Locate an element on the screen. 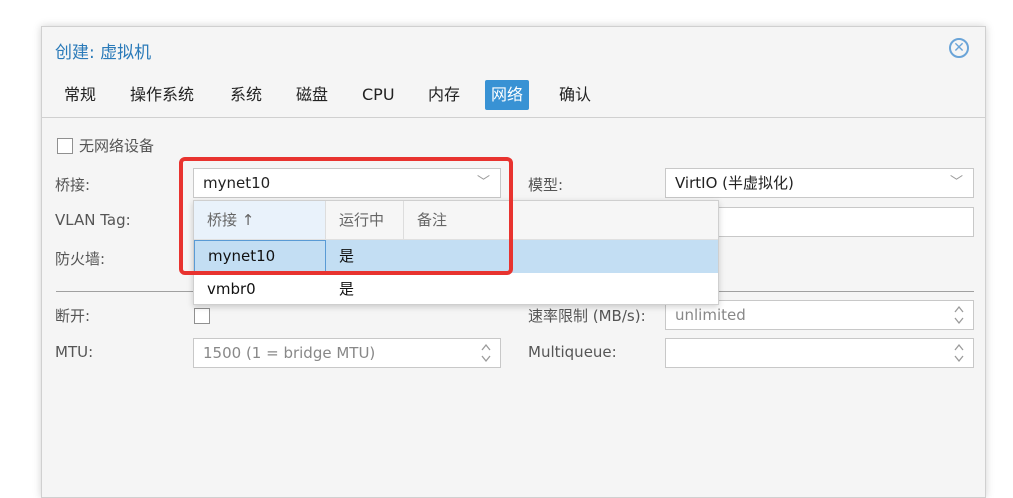 This screenshot has width=1013, height=498. rate-limit-placeholder: unlimited is located at coordinates (710, 315).